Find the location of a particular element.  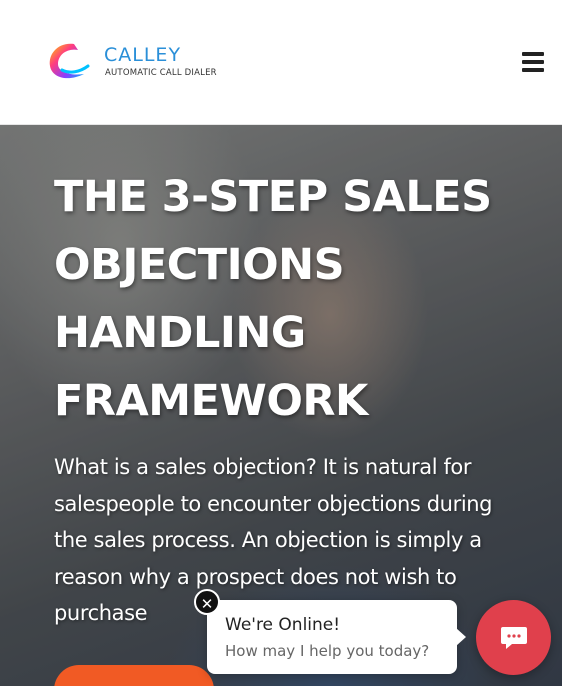

chat-greeting-bubble: We're Online! How may I help you today? is located at coordinates (336, 637).